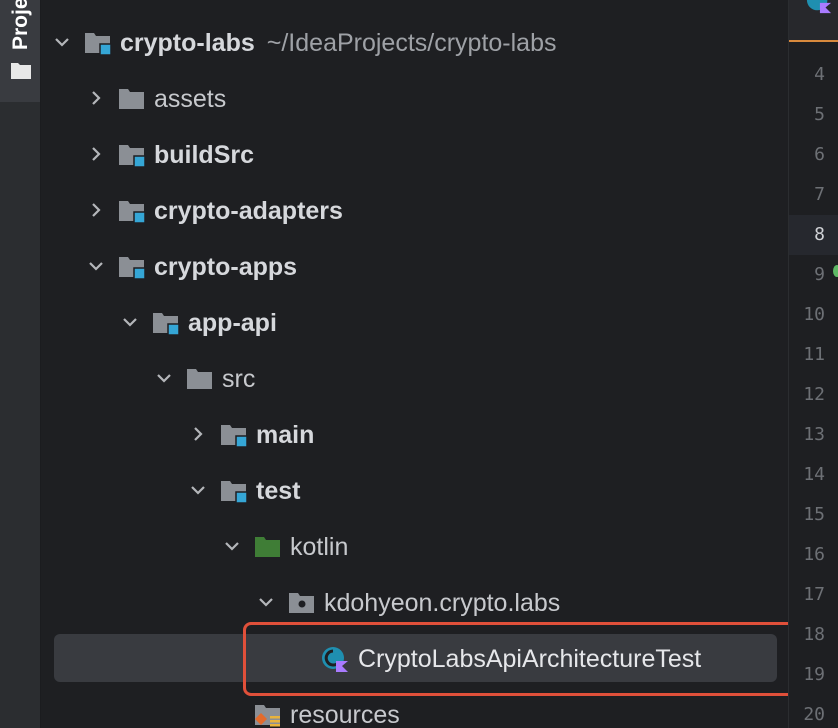 The height and width of the screenshot is (728, 838). I want to click on line-number: 19, so click(814, 674).